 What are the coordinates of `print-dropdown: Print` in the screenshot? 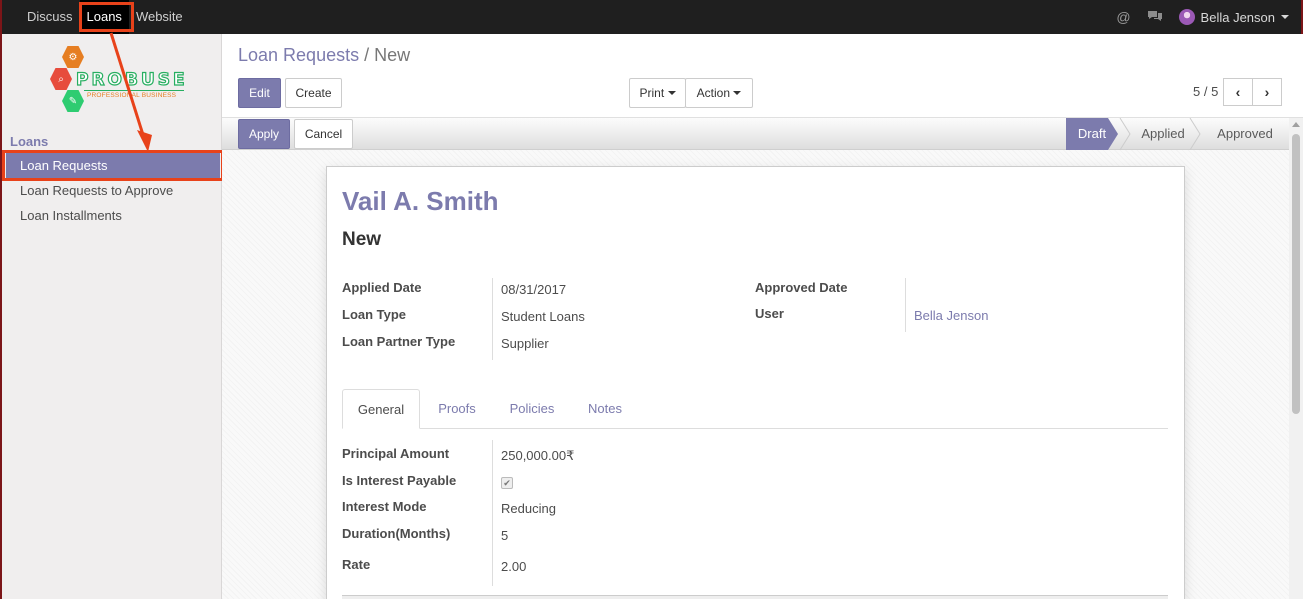 It's located at (657, 93).